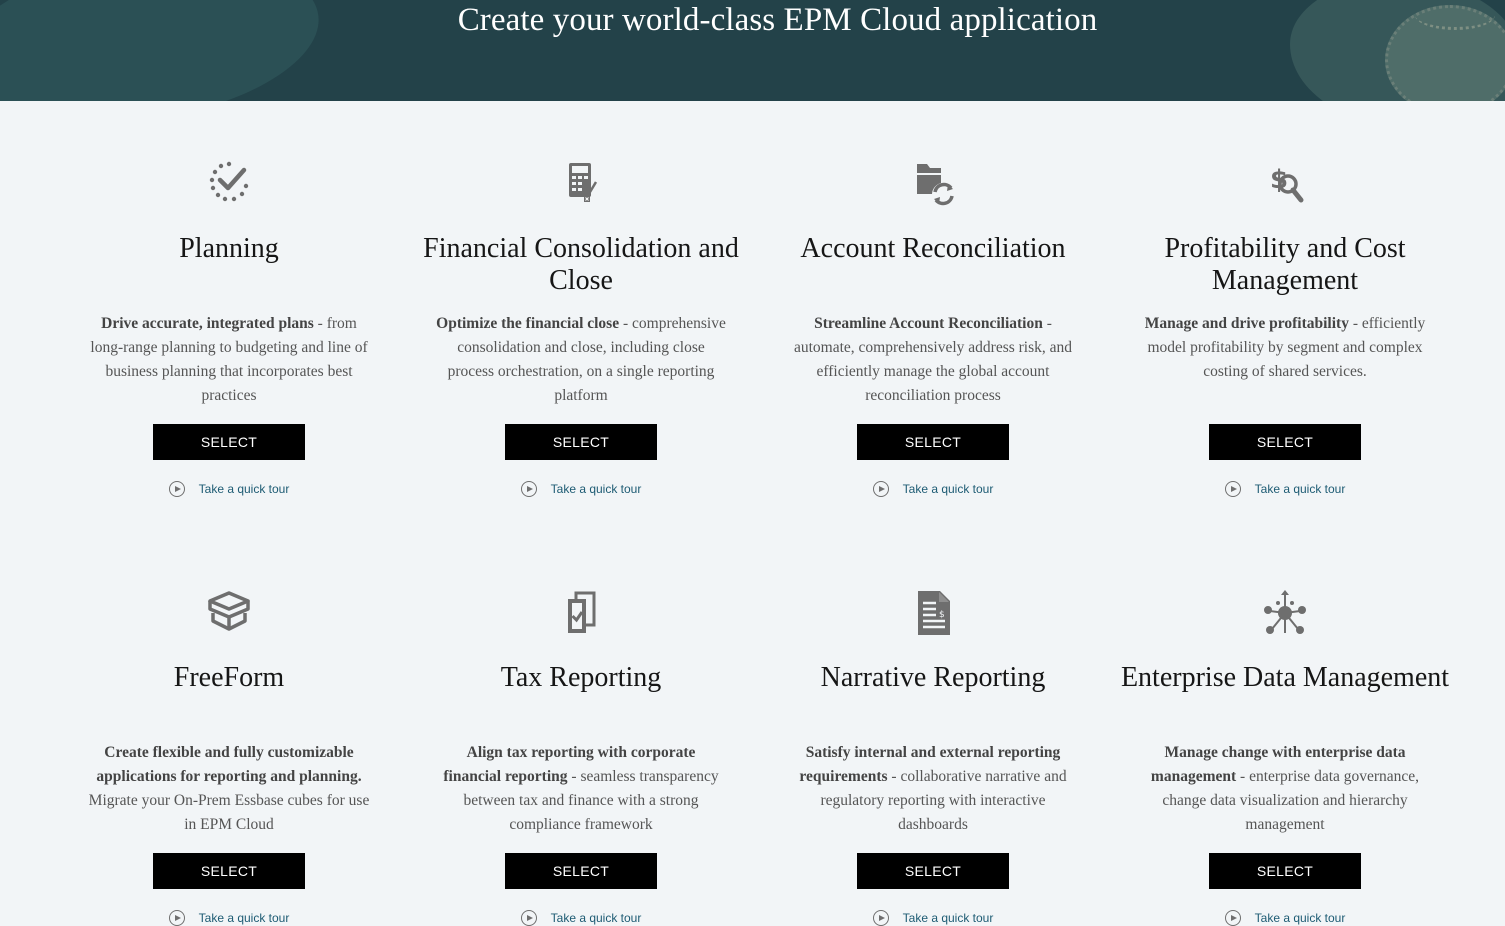 The height and width of the screenshot is (926, 1505). Describe the element at coordinates (933, 248) in the screenshot. I see `card-title: Account Reconciliation` at that location.